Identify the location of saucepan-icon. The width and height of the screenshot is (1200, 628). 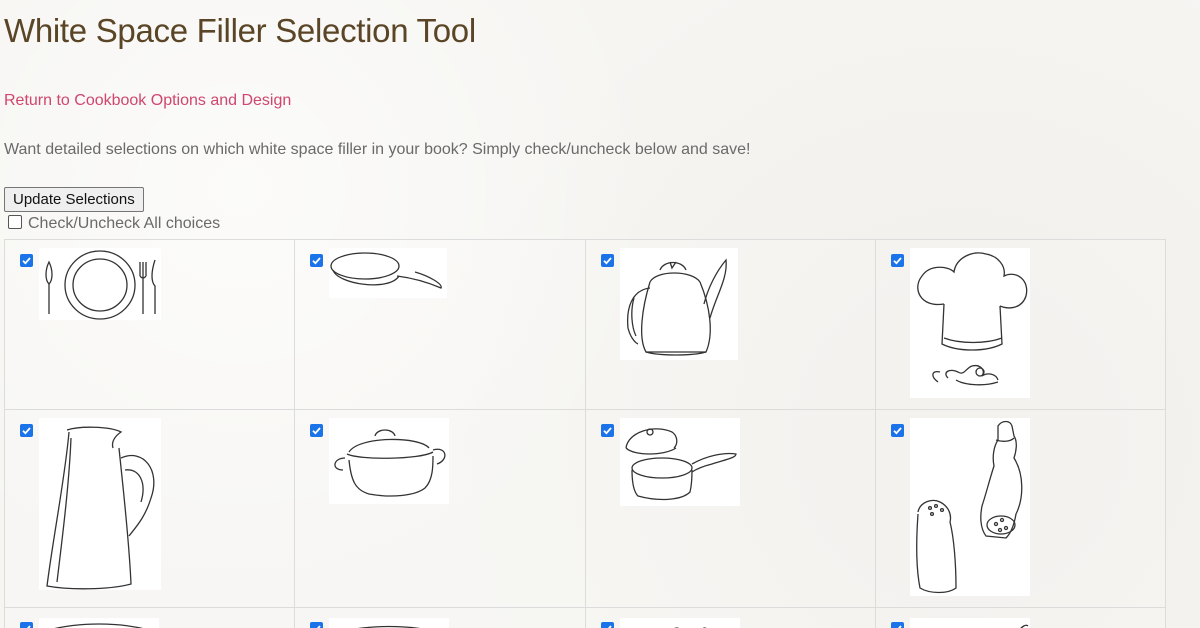
(680, 462).